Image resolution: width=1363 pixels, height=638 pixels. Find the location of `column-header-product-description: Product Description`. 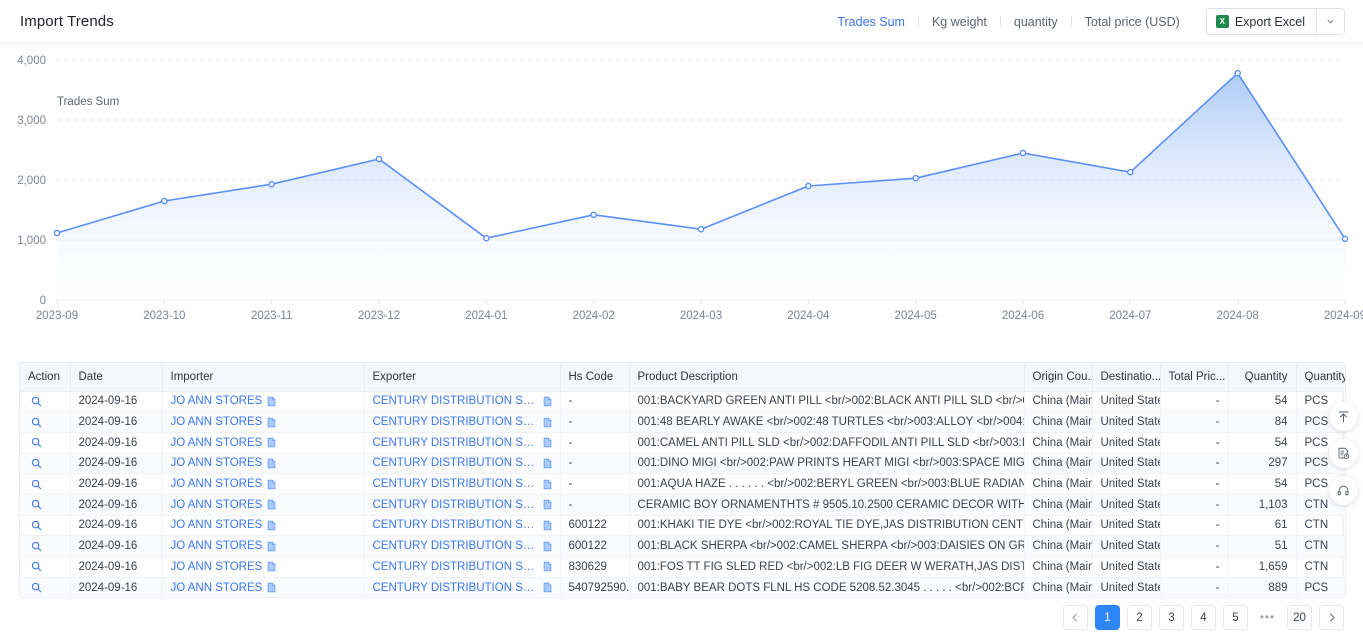

column-header-product-description: Product Description is located at coordinates (827, 377).